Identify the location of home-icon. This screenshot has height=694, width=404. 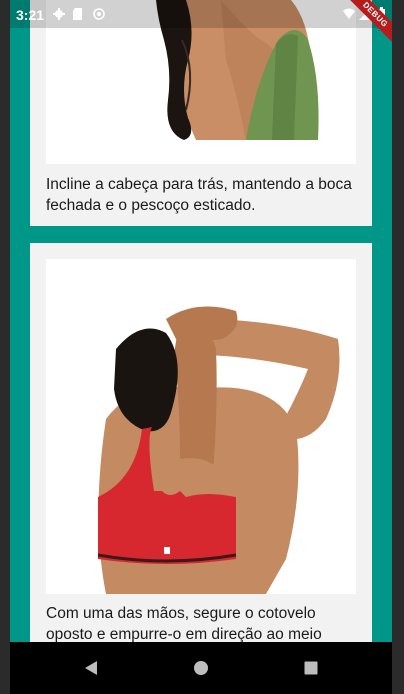
(201, 668).